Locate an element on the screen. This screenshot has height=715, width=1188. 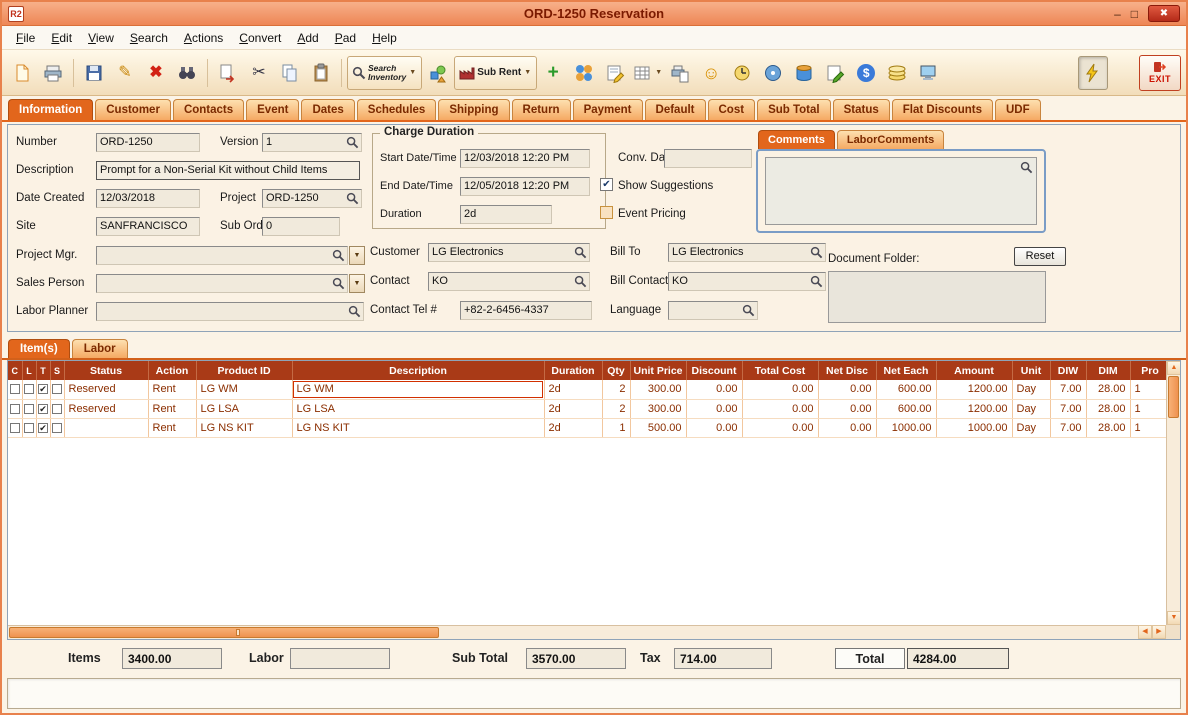
column-header-net-disc: Net Disc is located at coordinates (847, 370).